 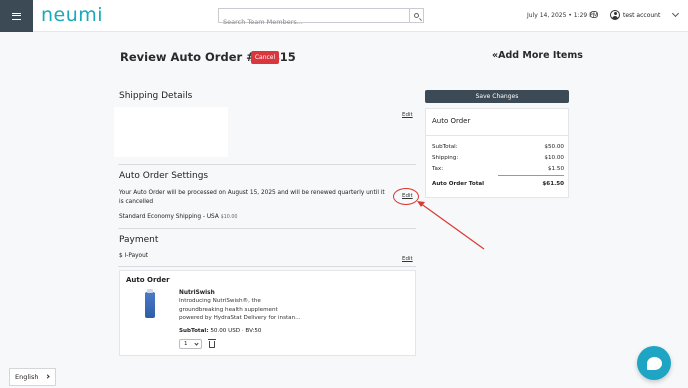 I want to click on shipping-method-name: Standard Economy Shipping - USA, so click(x=169, y=217).